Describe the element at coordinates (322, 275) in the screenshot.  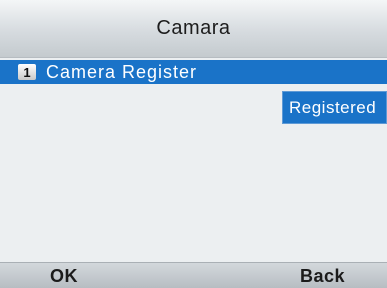
I see `back-softkey: Back` at that location.